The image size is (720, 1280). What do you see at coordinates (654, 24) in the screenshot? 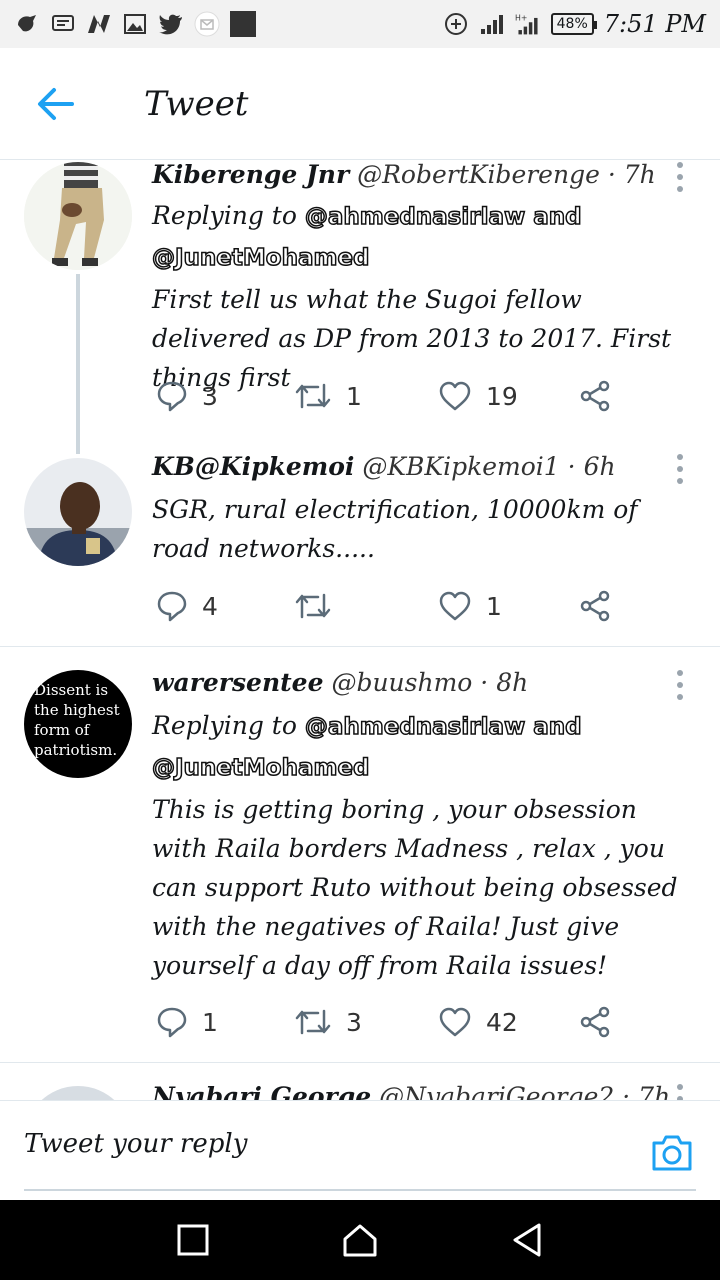
I see `clock: 7:51 PM` at bounding box center [654, 24].